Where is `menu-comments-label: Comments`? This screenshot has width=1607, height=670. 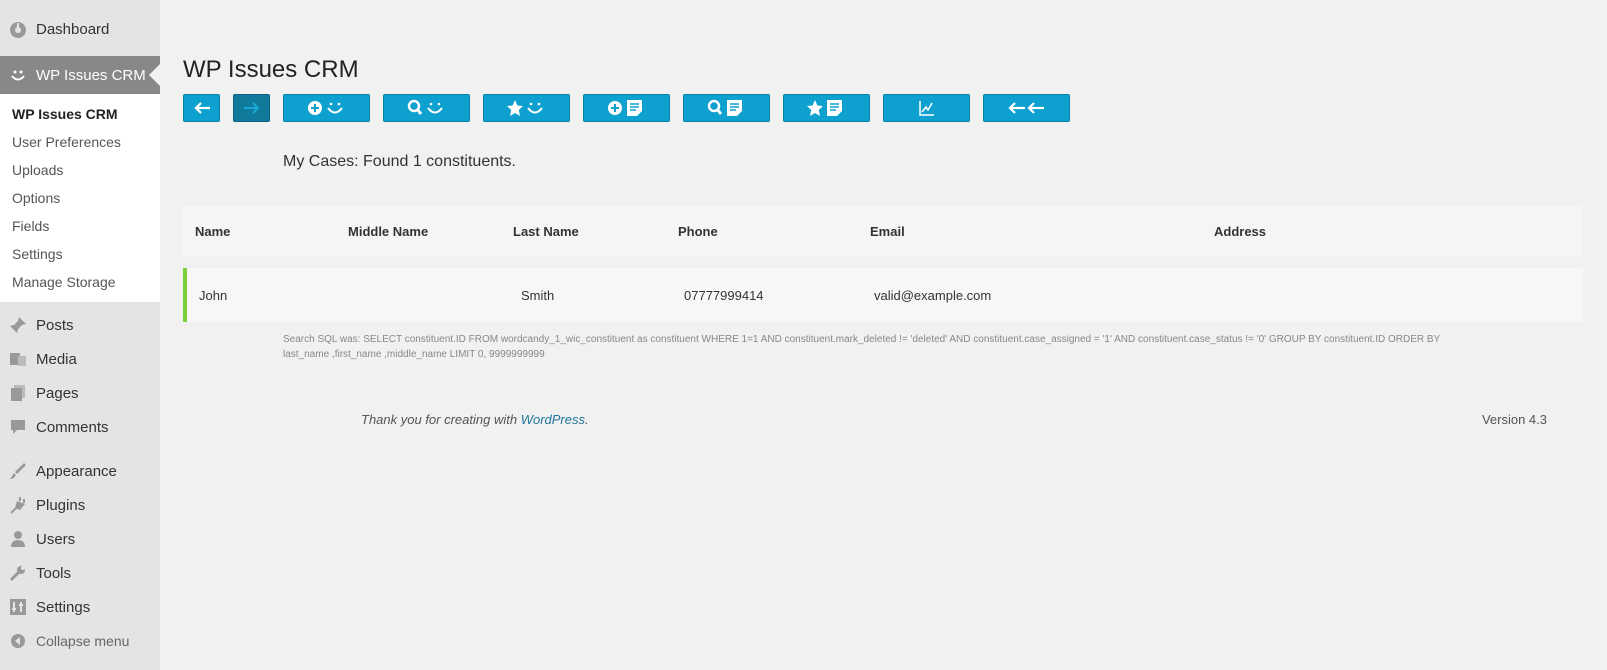 menu-comments-label: Comments is located at coordinates (72, 427).